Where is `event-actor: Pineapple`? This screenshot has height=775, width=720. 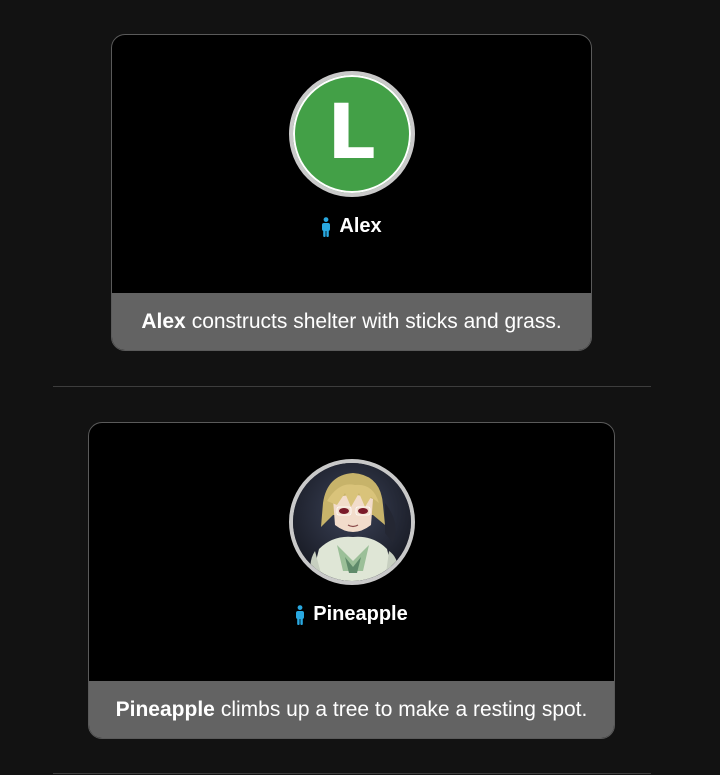 event-actor: Pineapple is located at coordinates (165, 709).